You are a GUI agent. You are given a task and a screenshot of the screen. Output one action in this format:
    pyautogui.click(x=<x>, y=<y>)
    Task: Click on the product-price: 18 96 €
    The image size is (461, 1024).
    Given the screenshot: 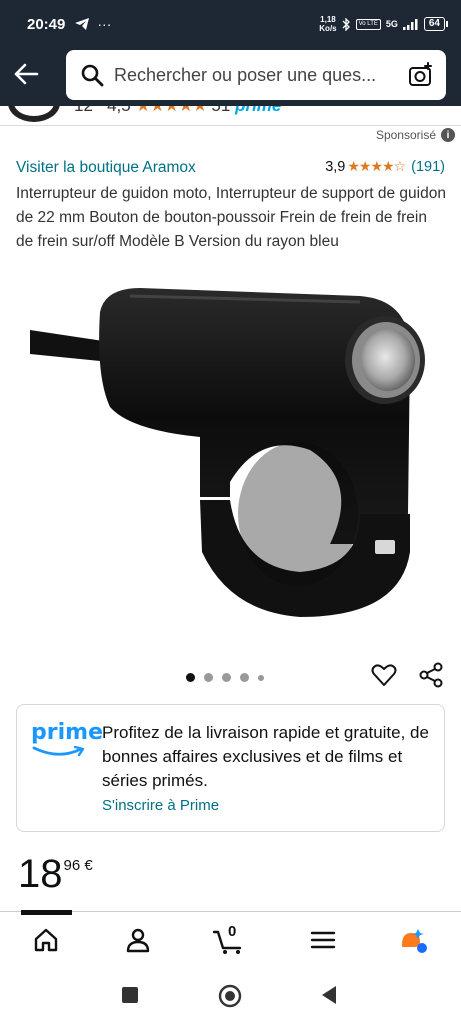 What is the action you would take?
    pyautogui.click(x=55, y=874)
    